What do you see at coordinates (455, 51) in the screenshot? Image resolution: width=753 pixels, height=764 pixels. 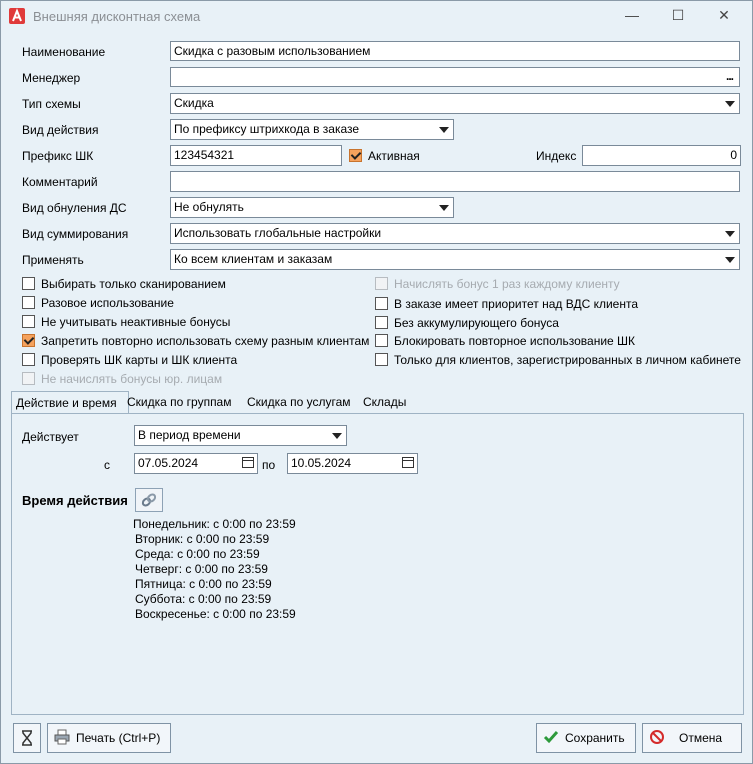 I see `name-input: Скидка с разовым использованием` at bounding box center [455, 51].